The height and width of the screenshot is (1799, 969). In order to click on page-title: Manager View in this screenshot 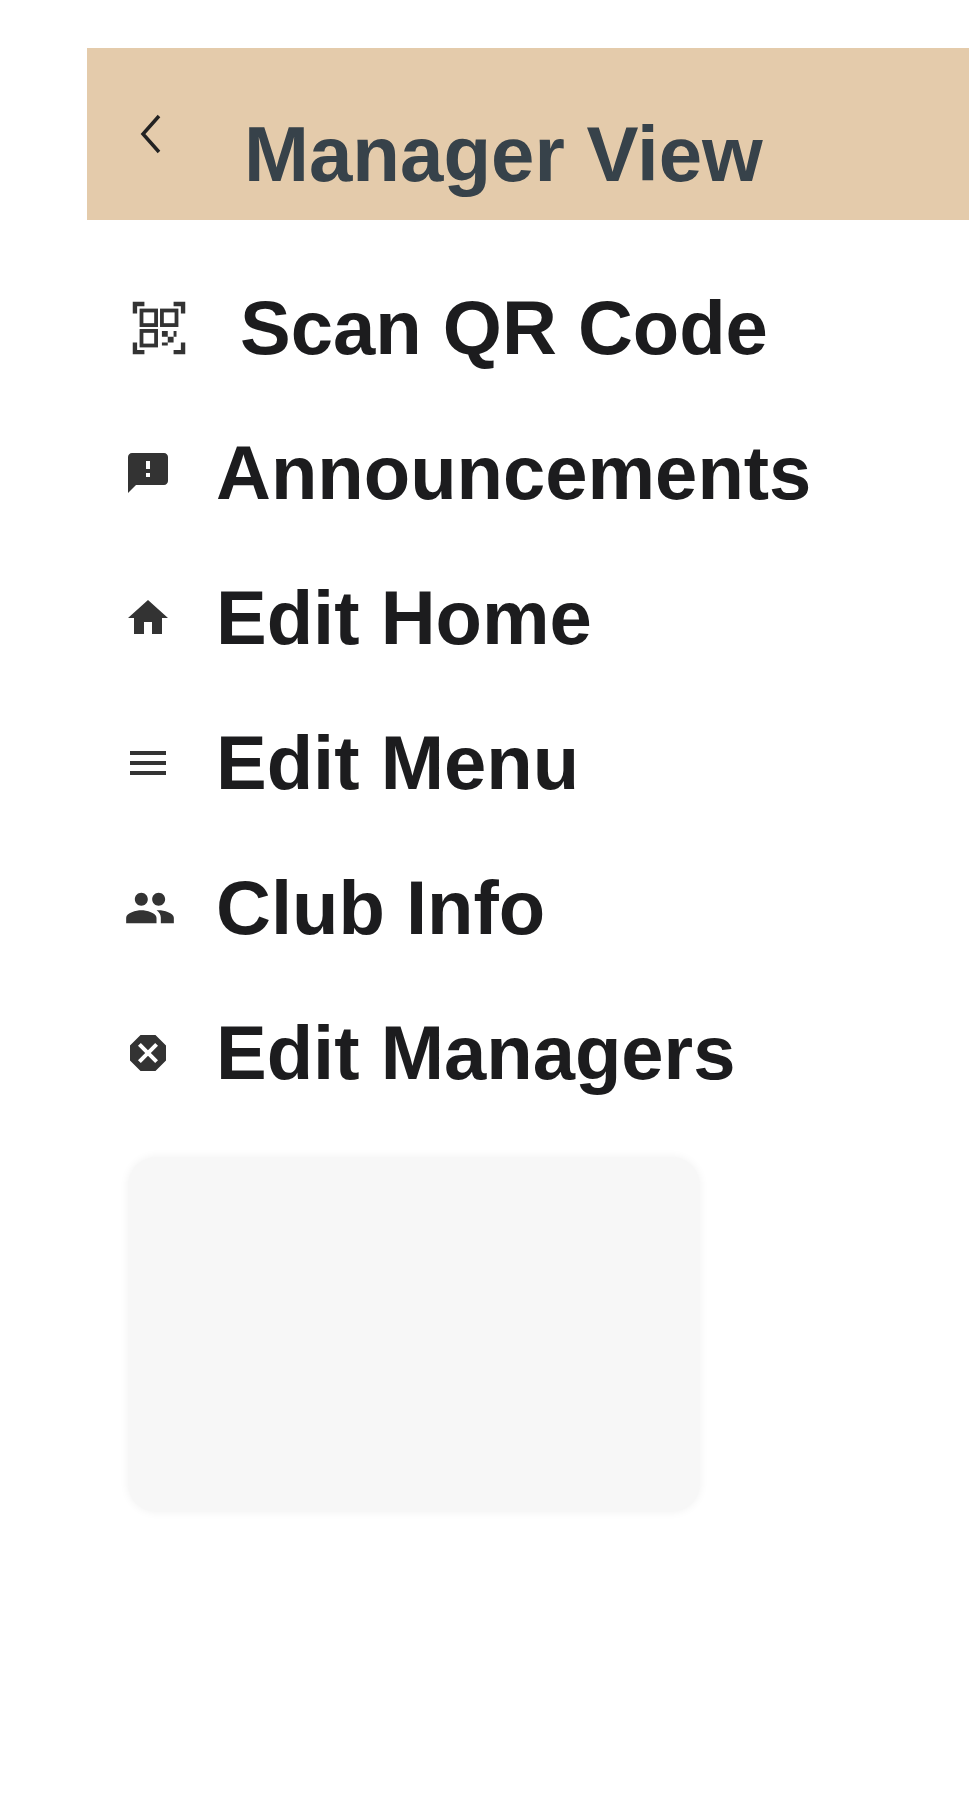, I will do `click(503, 154)`.